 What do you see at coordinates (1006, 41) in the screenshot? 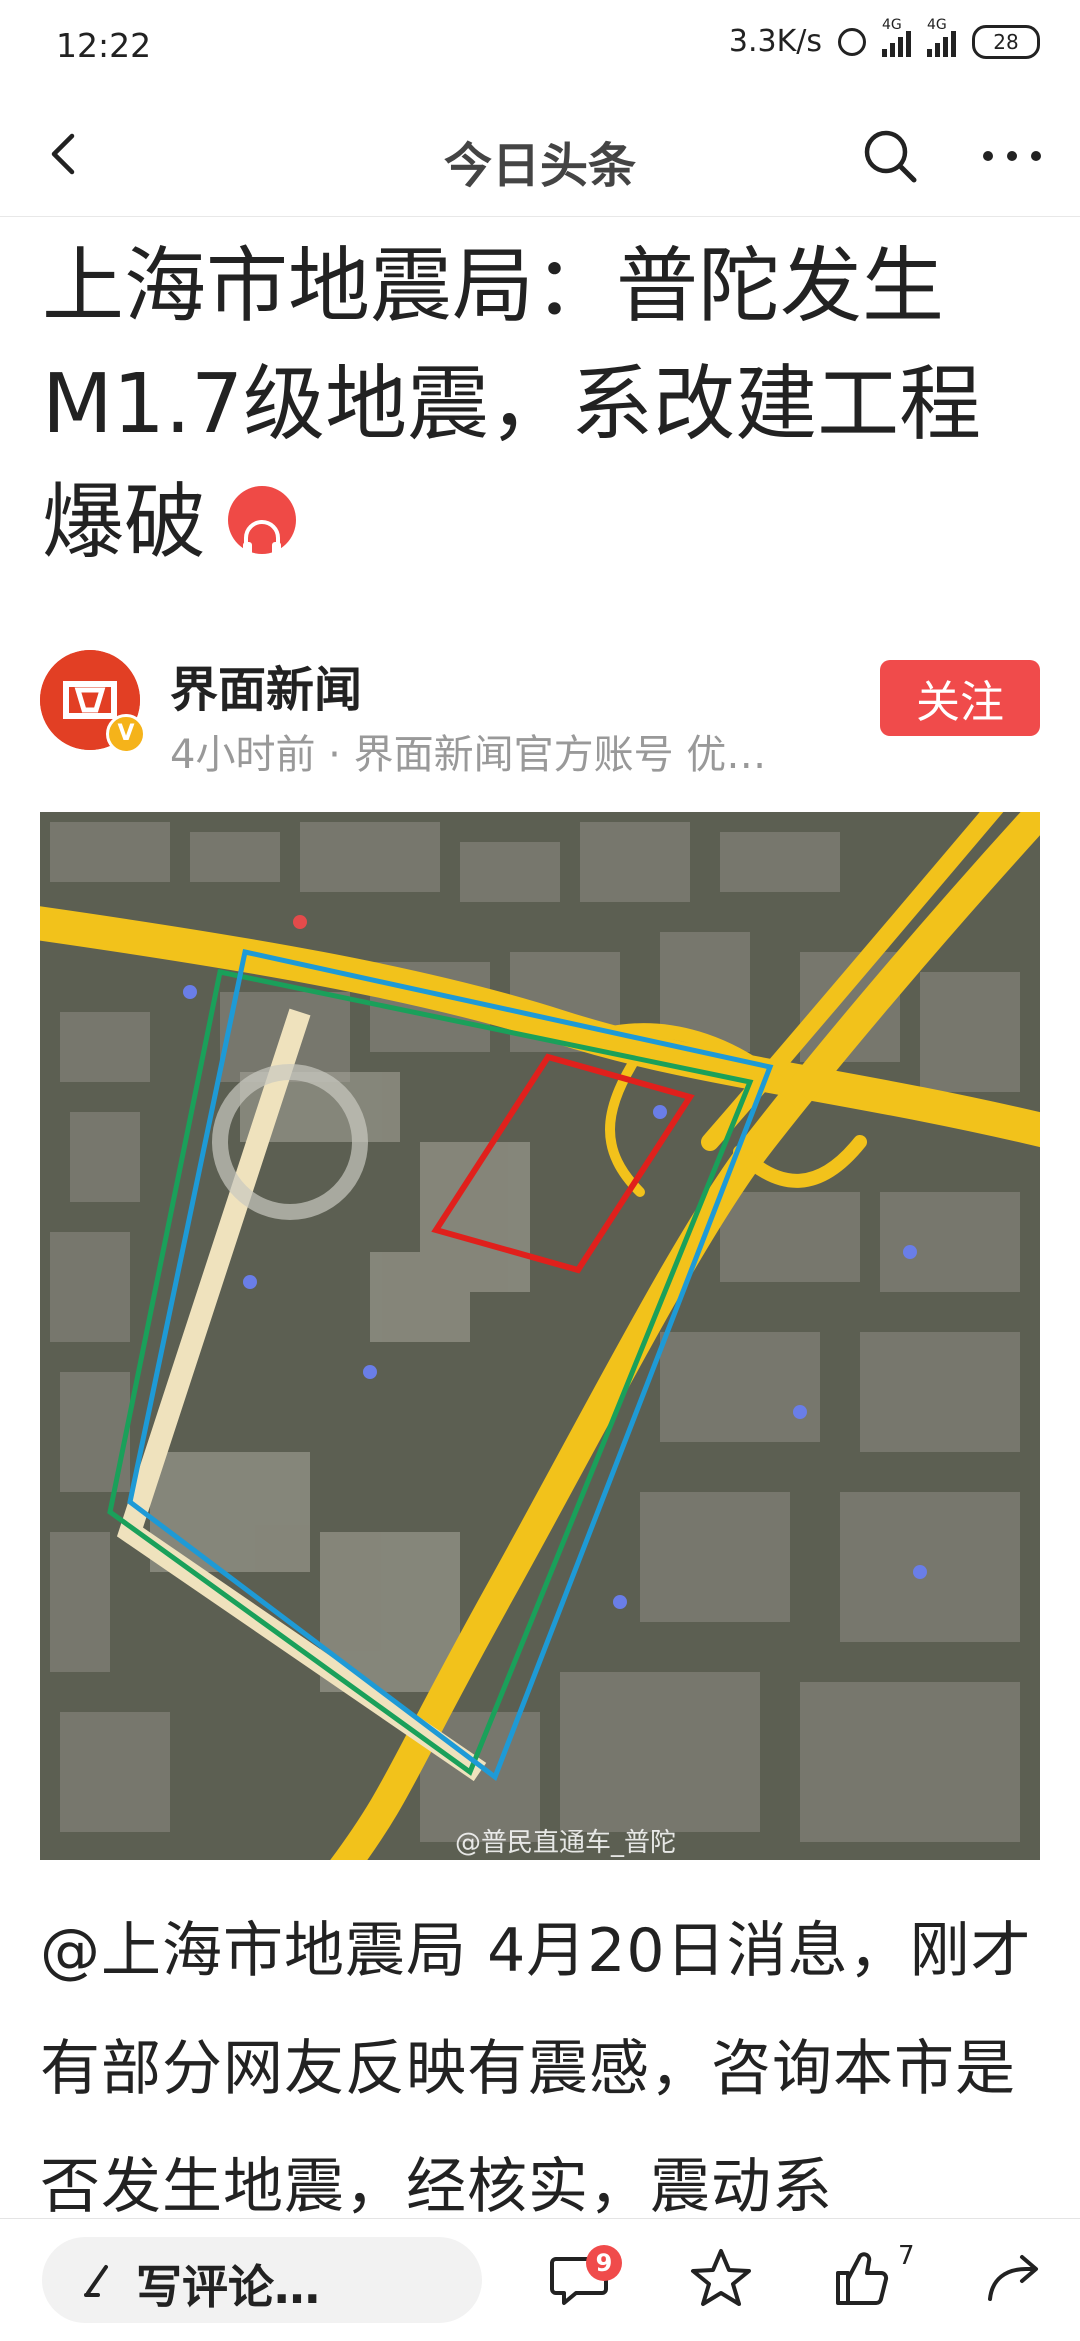
I see `battery-icon: 28` at bounding box center [1006, 41].